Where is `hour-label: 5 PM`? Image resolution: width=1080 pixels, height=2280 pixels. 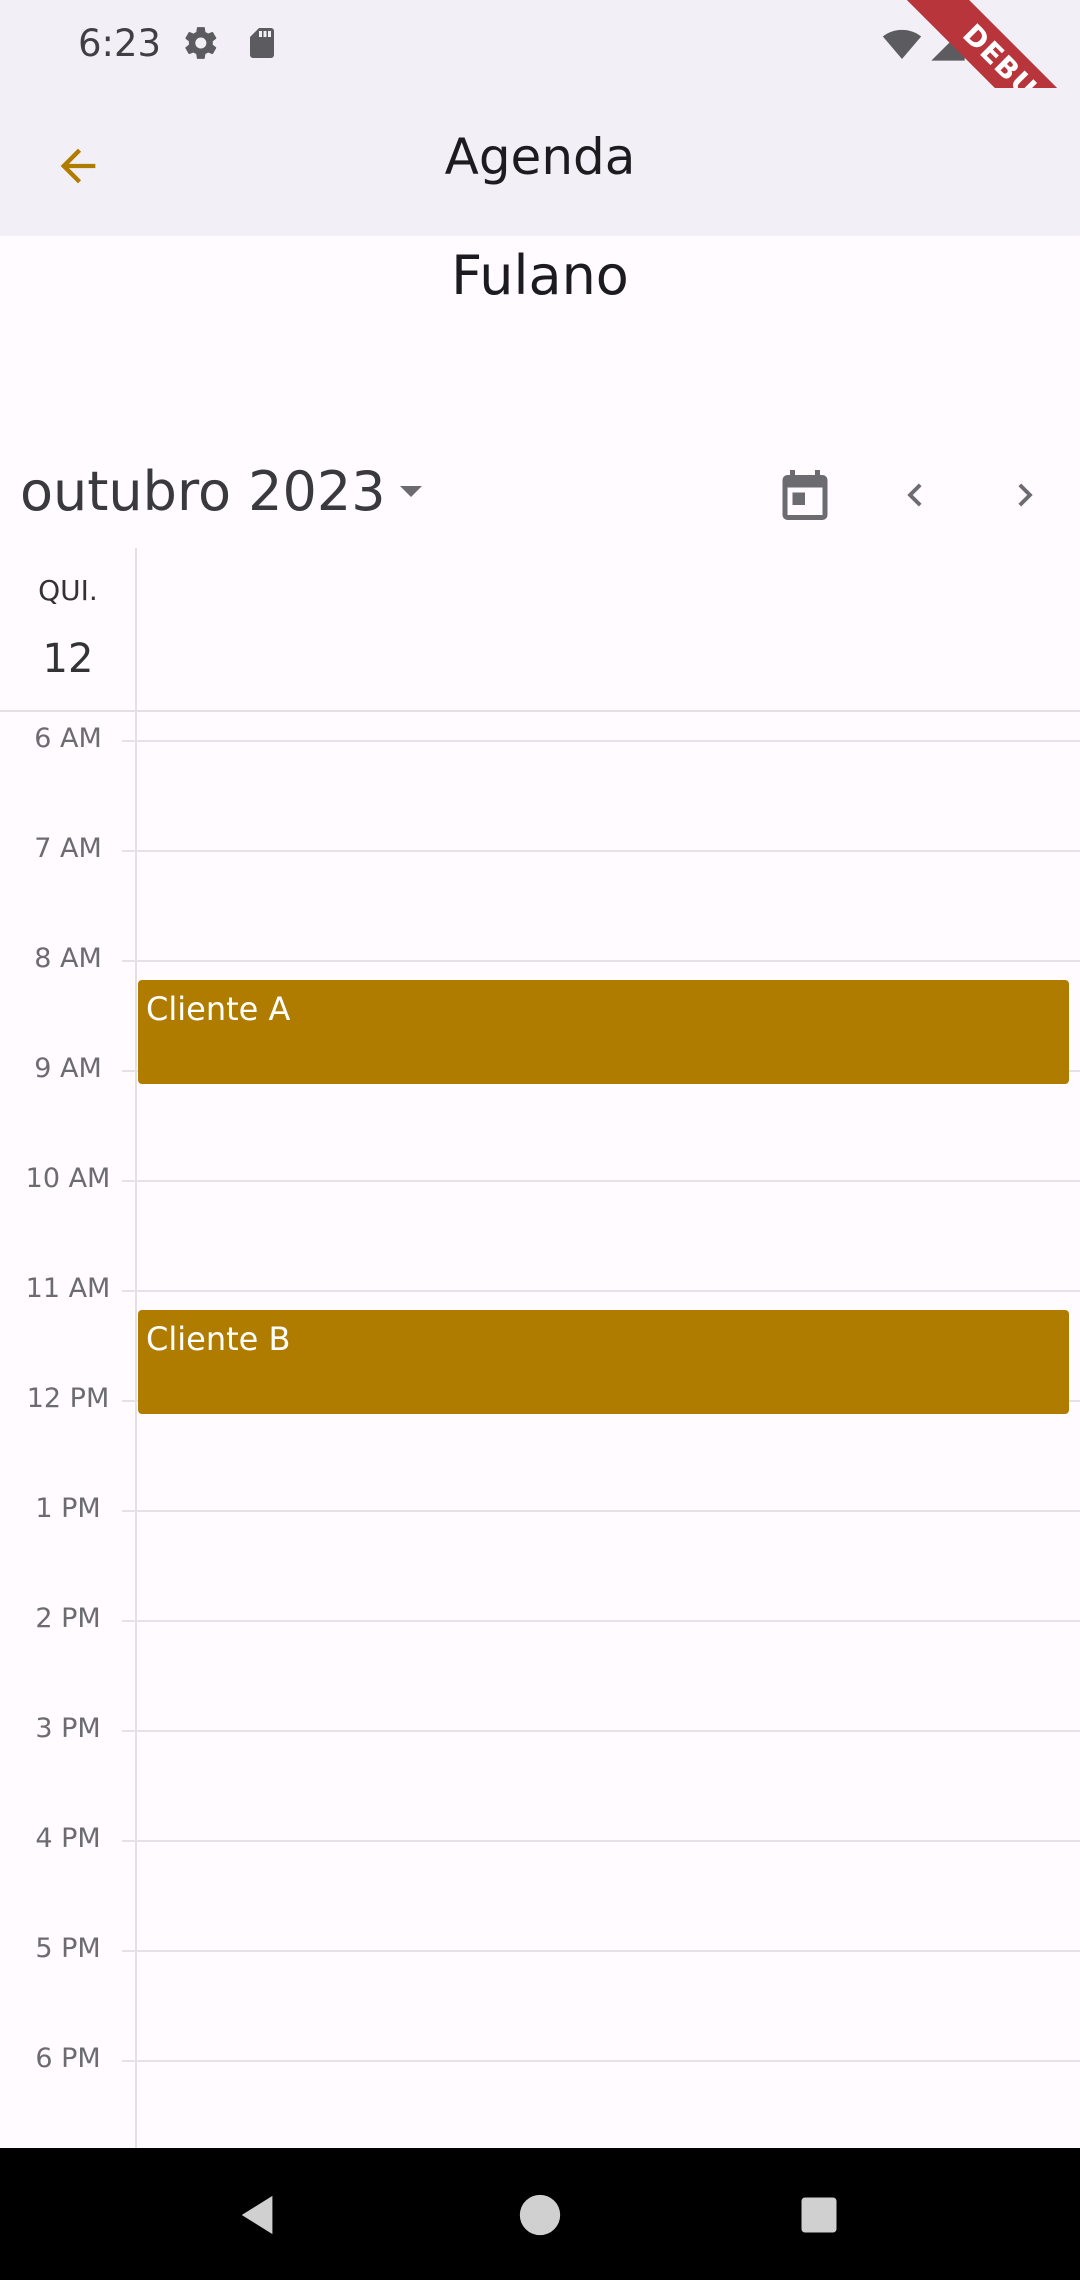 hour-label: 5 PM is located at coordinates (68, 1948).